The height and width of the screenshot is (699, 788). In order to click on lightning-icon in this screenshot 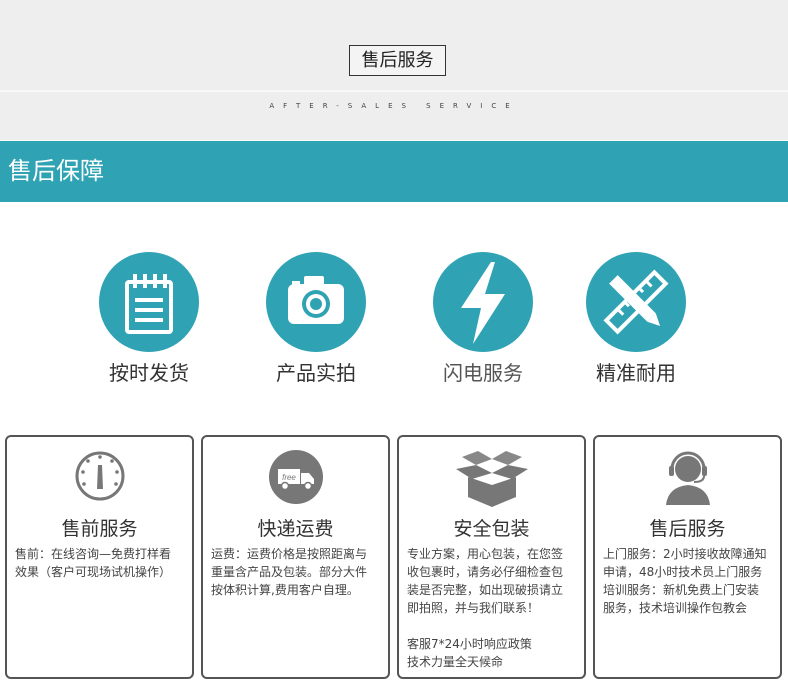, I will do `click(483, 302)`.